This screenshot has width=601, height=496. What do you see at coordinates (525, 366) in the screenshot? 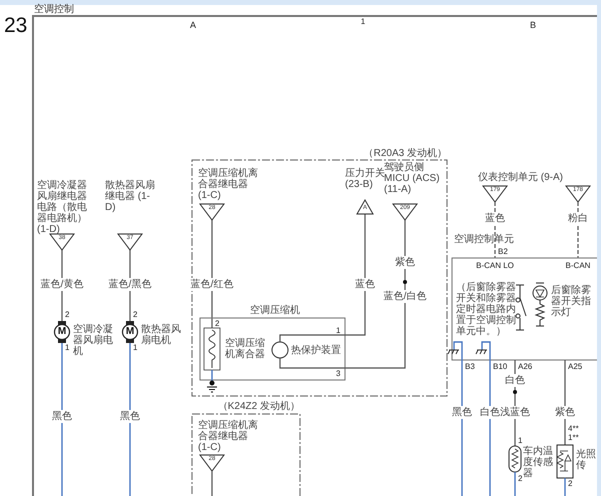
I see `terminal-label: A26` at bounding box center [525, 366].